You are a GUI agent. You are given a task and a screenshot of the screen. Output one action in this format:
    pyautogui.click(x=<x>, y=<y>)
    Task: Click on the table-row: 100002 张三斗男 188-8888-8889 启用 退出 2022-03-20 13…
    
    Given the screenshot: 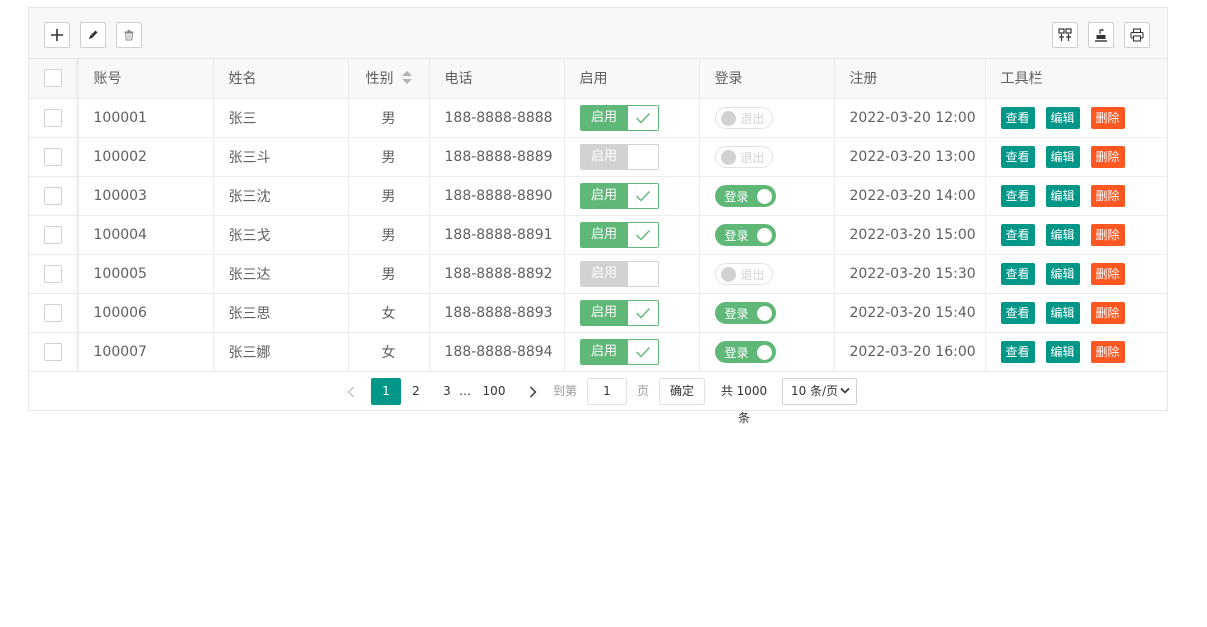 What is the action you would take?
    pyautogui.click(x=598, y=157)
    